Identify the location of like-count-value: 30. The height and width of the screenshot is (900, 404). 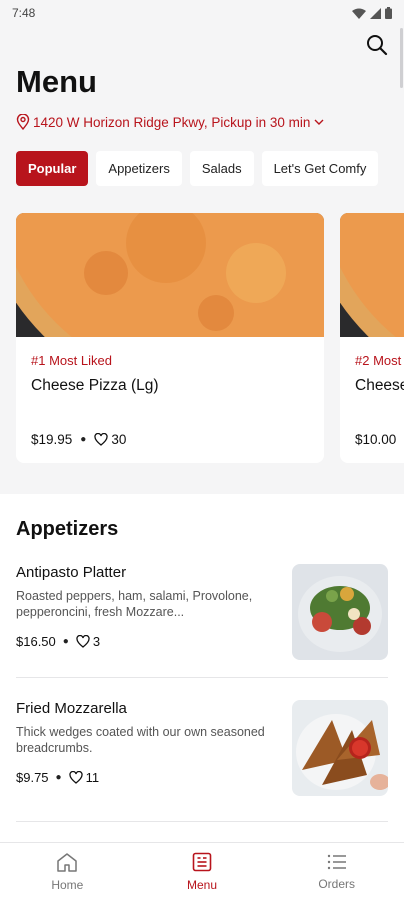
(119, 439).